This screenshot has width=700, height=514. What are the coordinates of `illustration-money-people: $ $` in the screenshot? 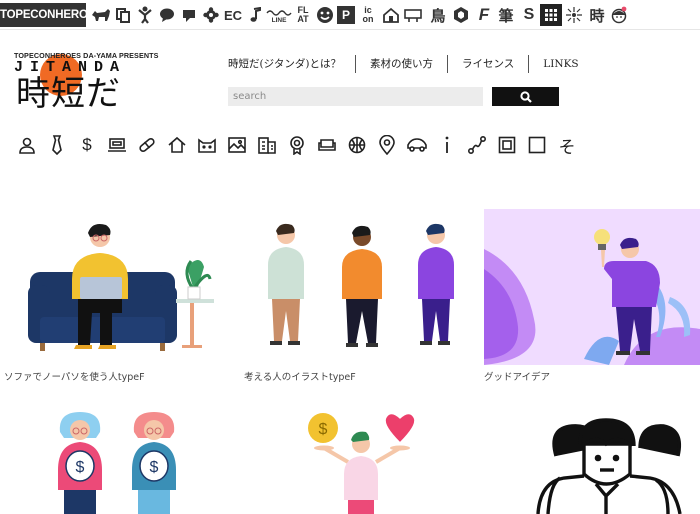 It's located at (117, 463).